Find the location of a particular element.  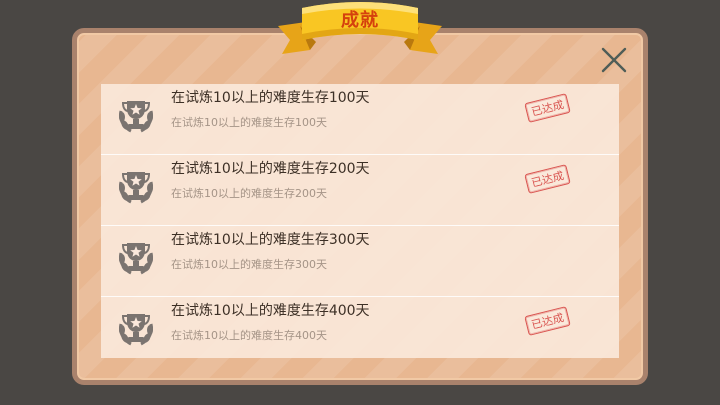

achievement-item: 在试炼10以上的难度生存400天 在试炼10以上的难度生存400天 已达成 is located at coordinates (360, 327).